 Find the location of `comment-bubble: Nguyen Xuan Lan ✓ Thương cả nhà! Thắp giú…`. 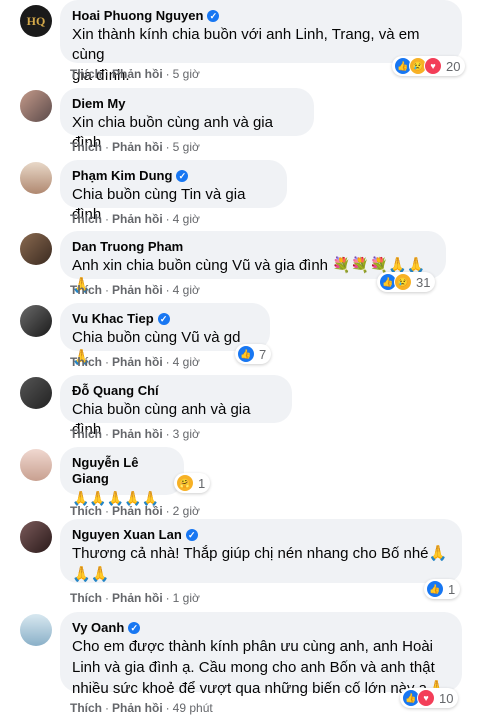

comment-bubble: Nguyen Xuan Lan ✓ Thương cả nhà! Thắp giú… is located at coordinates (261, 551).